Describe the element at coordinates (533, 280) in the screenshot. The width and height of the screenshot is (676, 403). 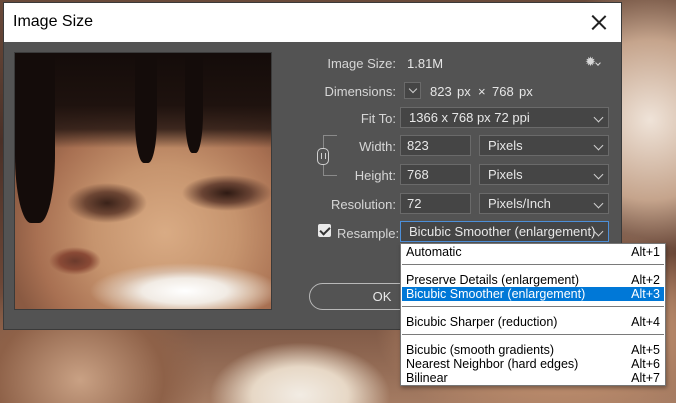
I see `menu-item-preserve-details: Preserve Details (enlargement) Alt+2` at that location.